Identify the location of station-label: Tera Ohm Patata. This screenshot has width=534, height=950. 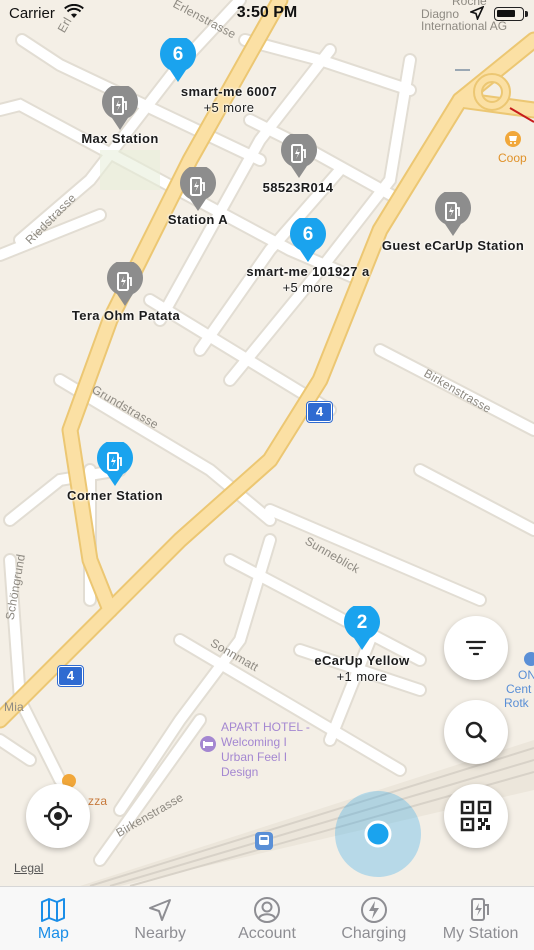
(126, 316).